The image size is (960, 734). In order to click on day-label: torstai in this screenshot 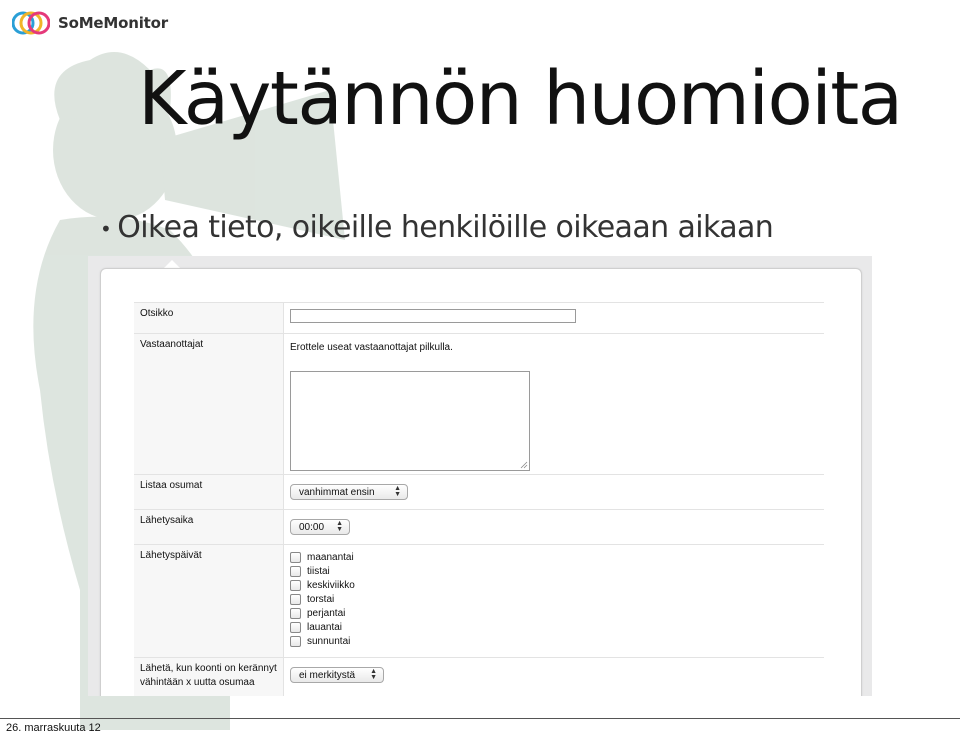, I will do `click(321, 599)`.